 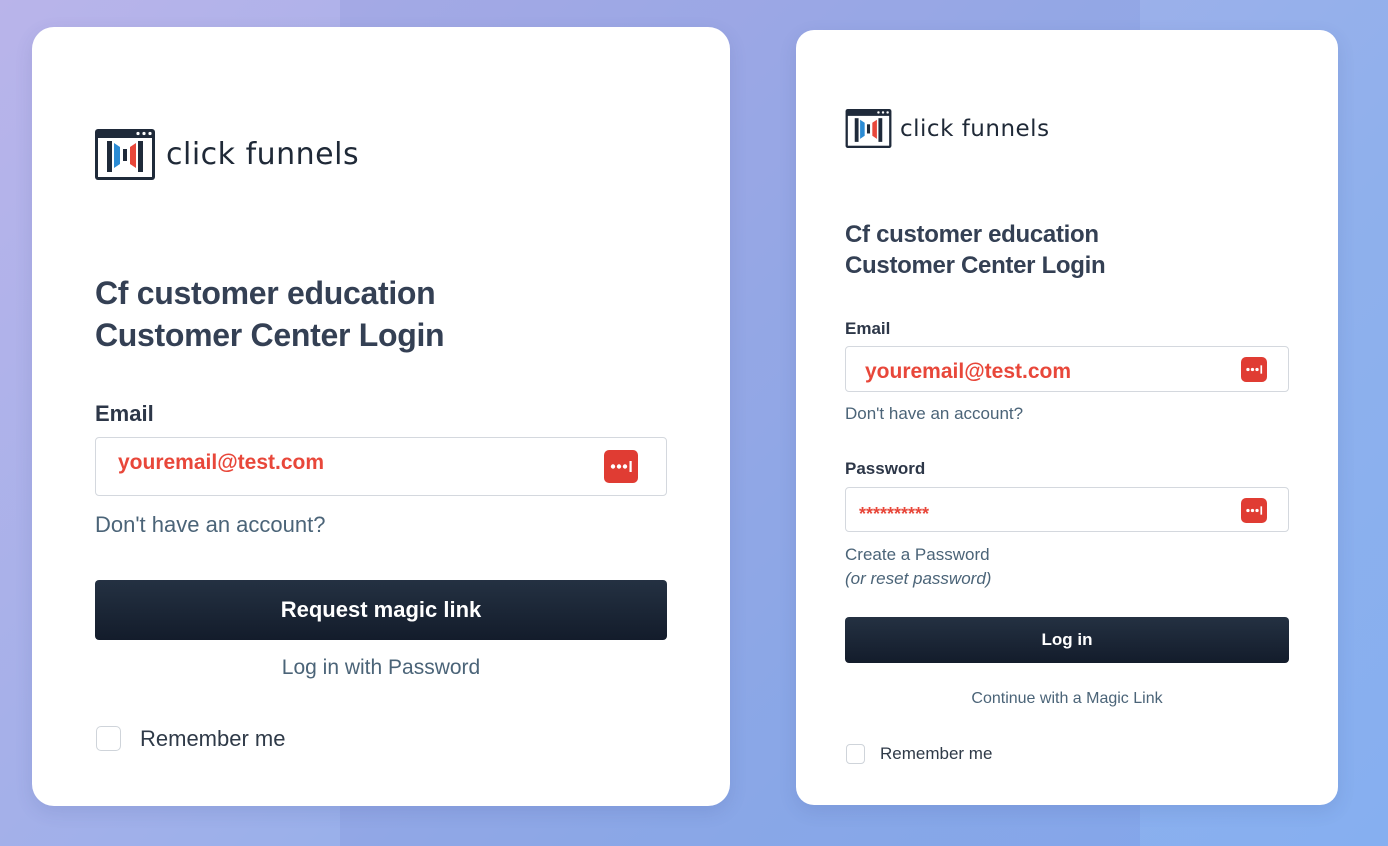 What do you see at coordinates (894, 514) in the screenshot?
I see `password-value: **********` at bounding box center [894, 514].